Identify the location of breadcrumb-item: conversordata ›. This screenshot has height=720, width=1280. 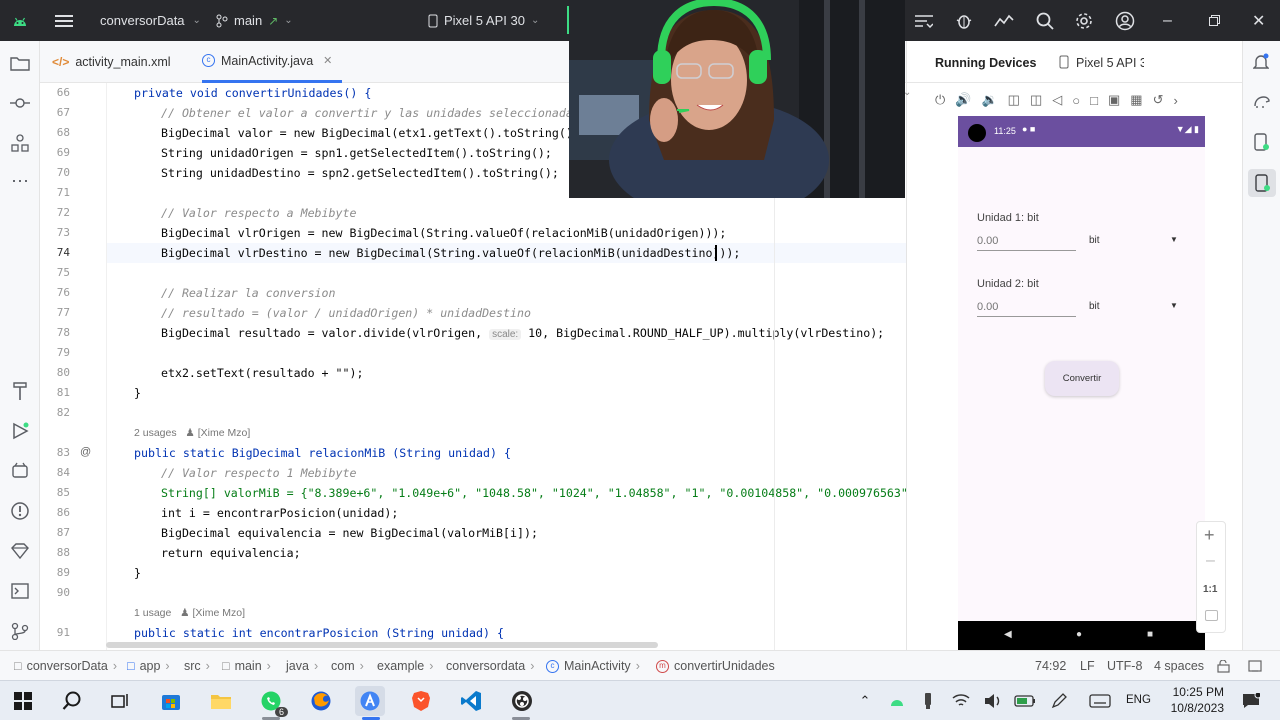
(490, 666).